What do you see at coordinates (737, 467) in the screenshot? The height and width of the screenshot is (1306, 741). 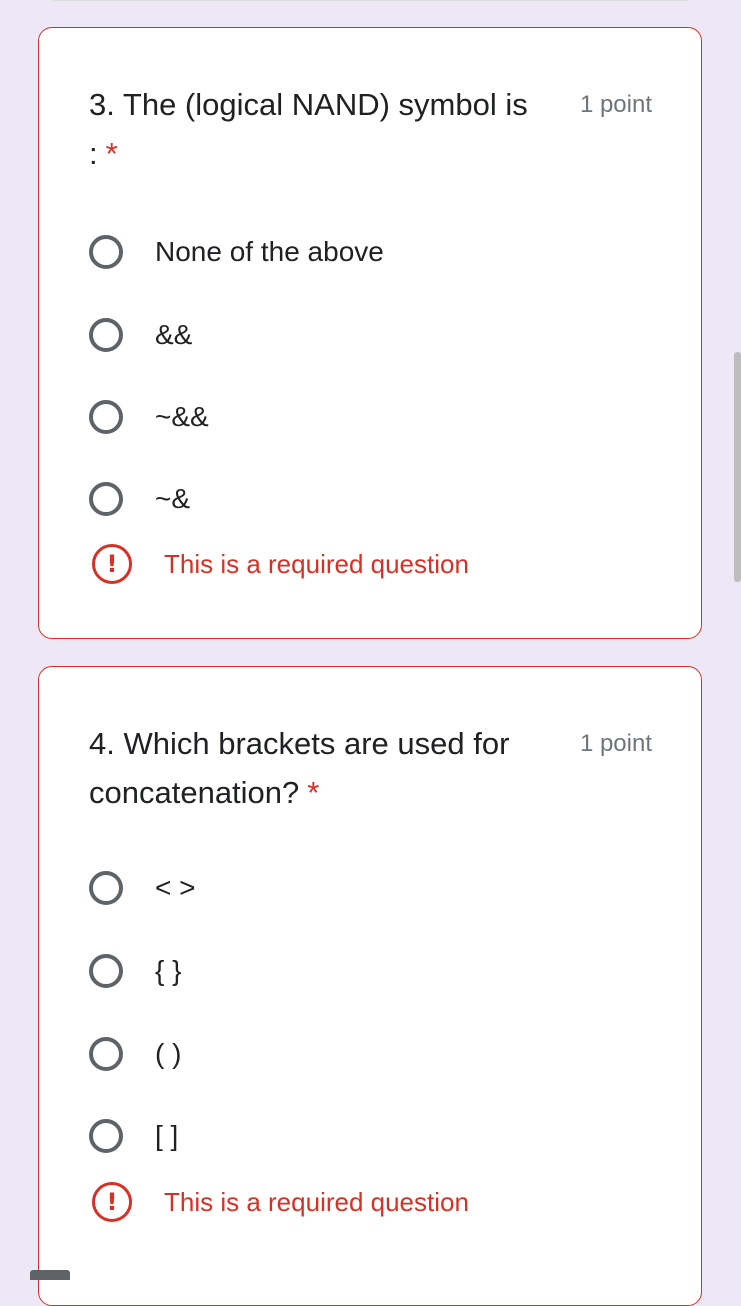 I see `scrollbar-thumb` at bounding box center [737, 467].